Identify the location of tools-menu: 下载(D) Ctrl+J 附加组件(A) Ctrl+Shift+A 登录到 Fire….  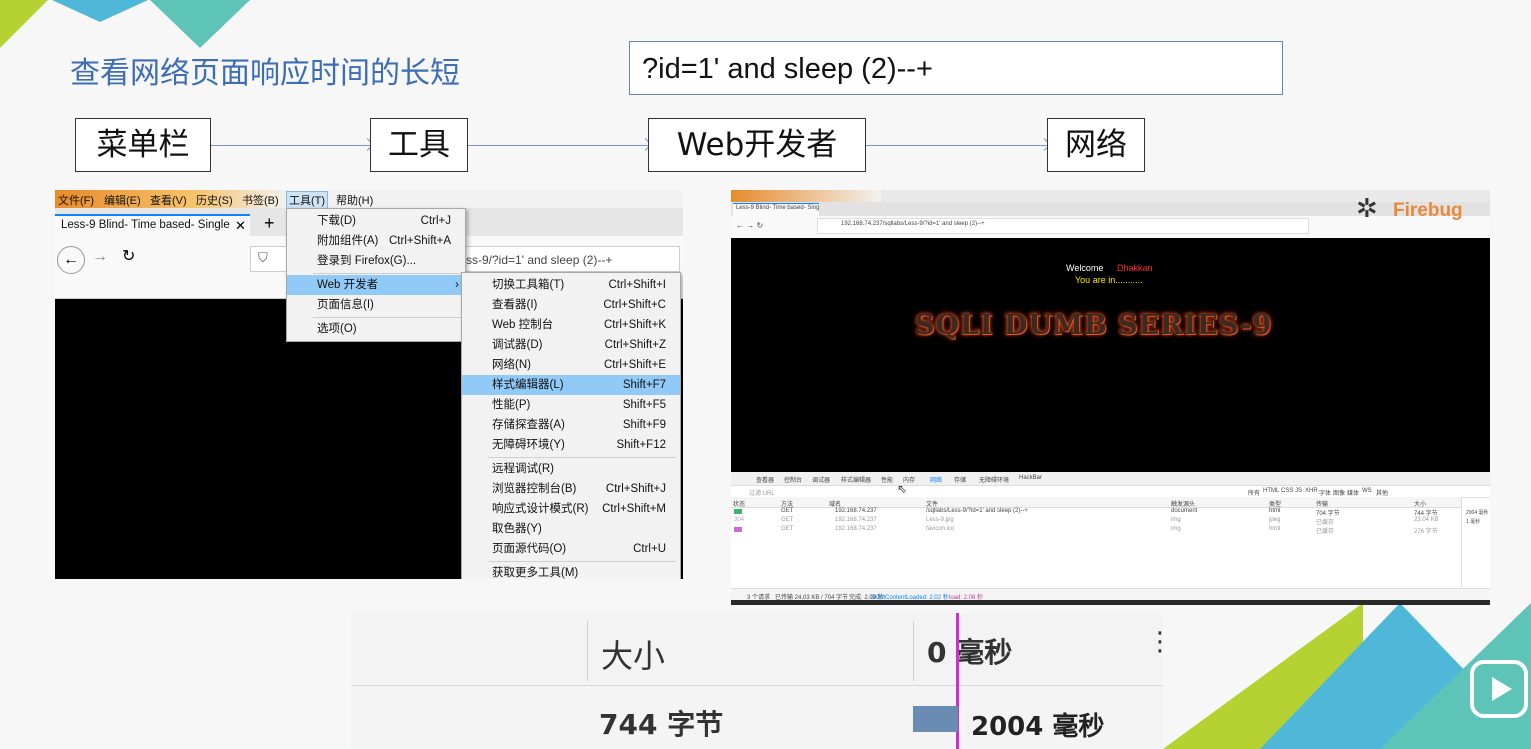
(376, 275).